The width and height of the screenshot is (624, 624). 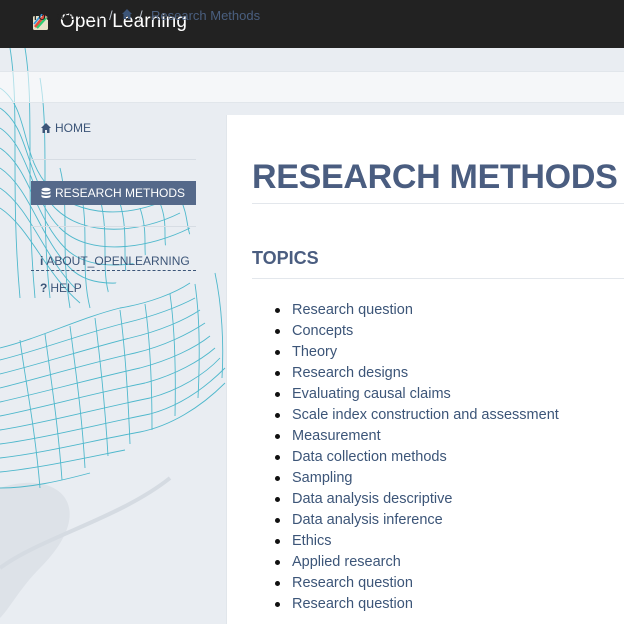 I want to click on topic-link: Data analysis inference, so click(x=405, y=520).